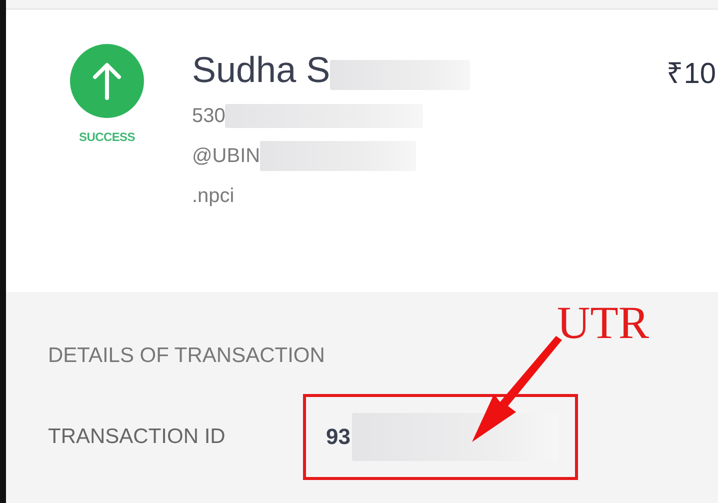 The height and width of the screenshot is (503, 718). What do you see at coordinates (261, 70) in the screenshot?
I see `payee-name: Sudha S` at bounding box center [261, 70].